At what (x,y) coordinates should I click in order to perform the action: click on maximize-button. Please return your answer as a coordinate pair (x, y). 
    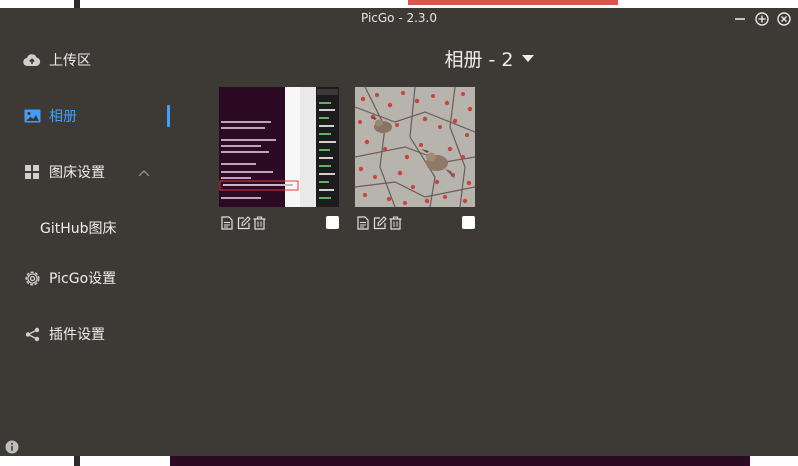
    Looking at the image, I should click on (762, 19).